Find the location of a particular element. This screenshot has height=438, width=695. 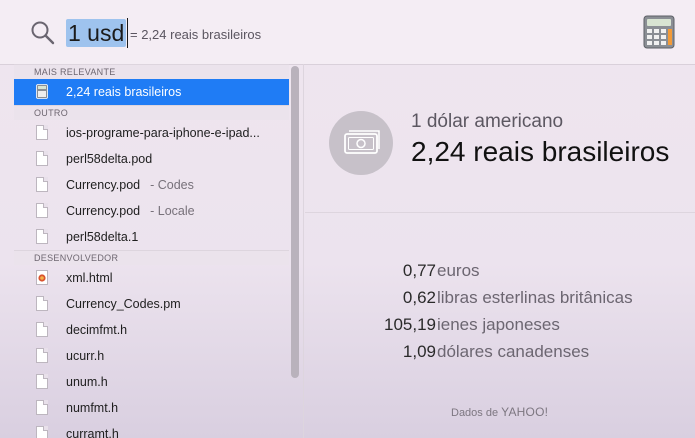

rate-row-libras: 0,62 libras esterlinas britânicas is located at coordinates (500, 298).